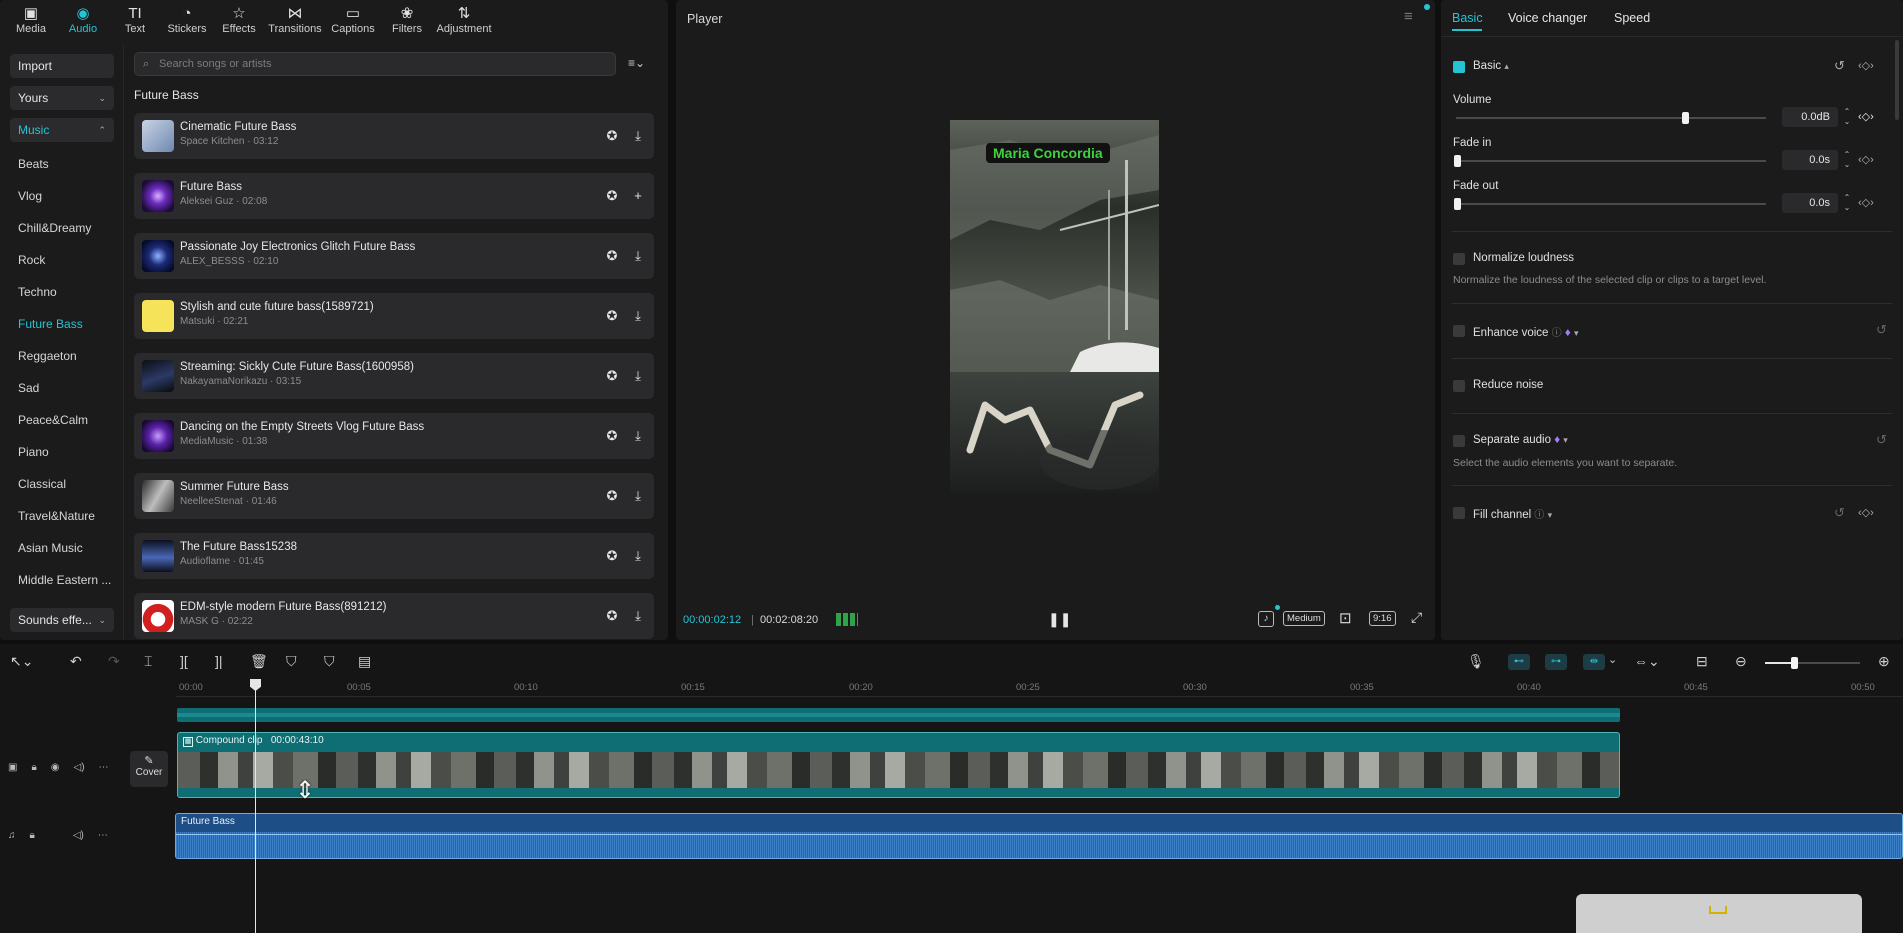 The height and width of the screenshot is (933, 1903). I want to click on fade-in-value-field: 0.0s, so click(1810, 160).